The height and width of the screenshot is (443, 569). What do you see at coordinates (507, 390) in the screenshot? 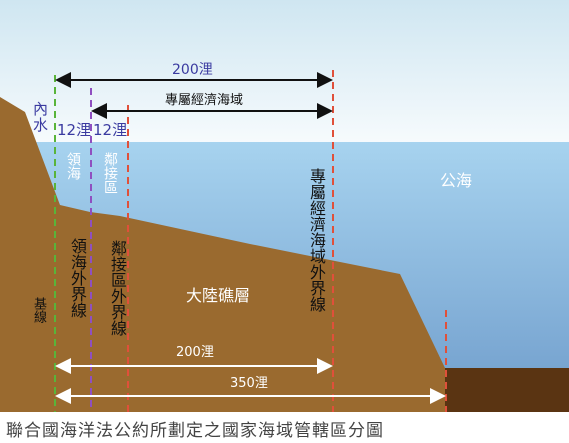
I see `deep-sea-floor` at bounding box center [507, 390].